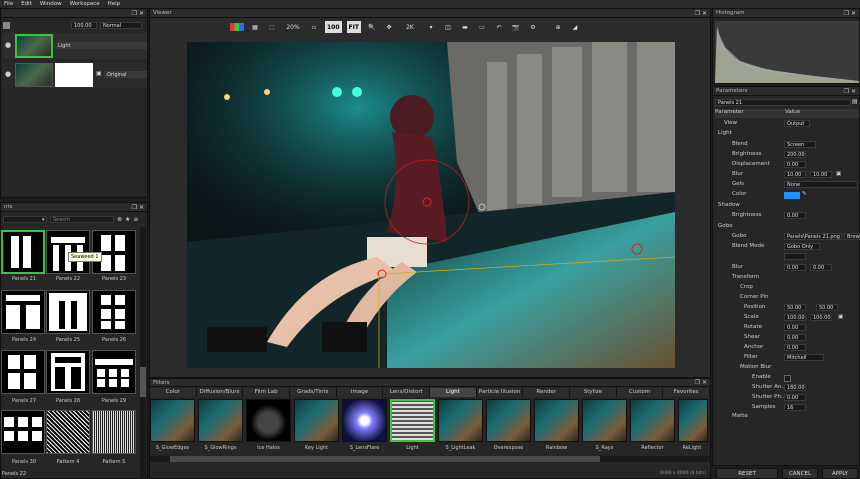 The image size is (860, 479). What do you see at coordinates (6, 25) in the screenshot?
I see `layer-grid-icon` at bounding box center [6, 25].